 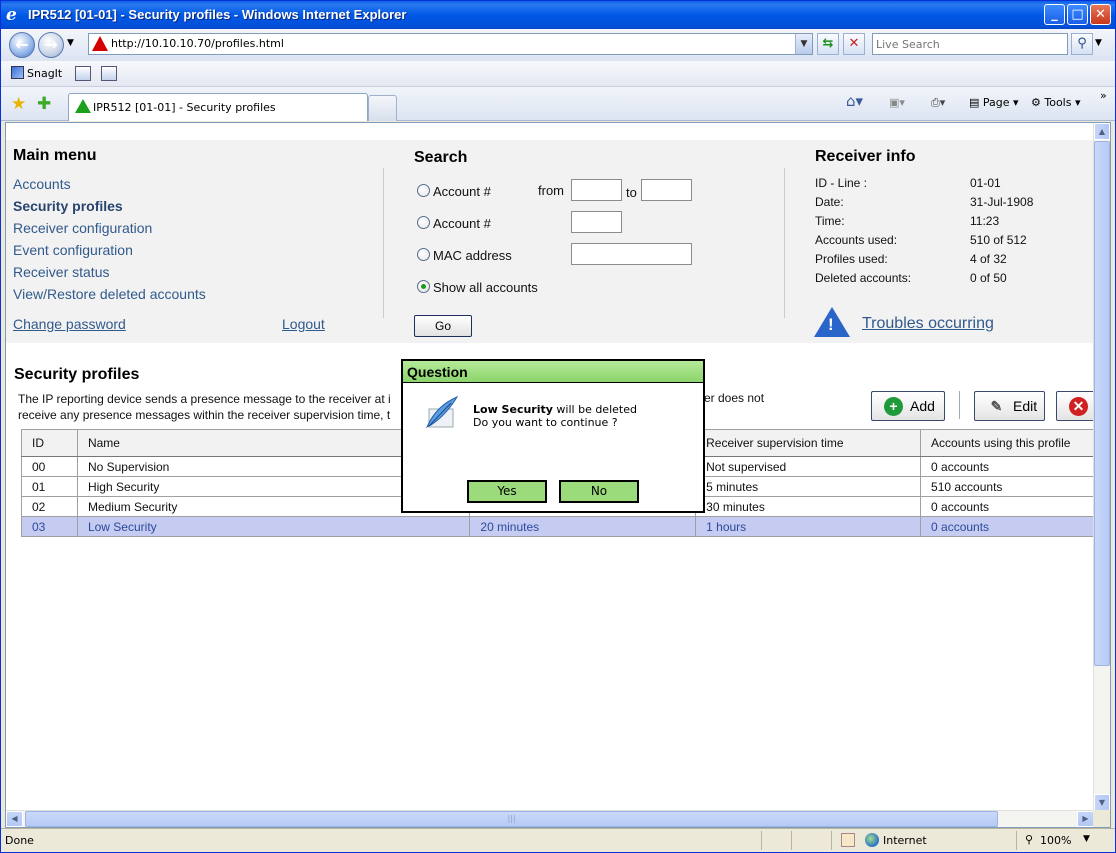 I want to click on status-divider, so click(x=831, y=840).